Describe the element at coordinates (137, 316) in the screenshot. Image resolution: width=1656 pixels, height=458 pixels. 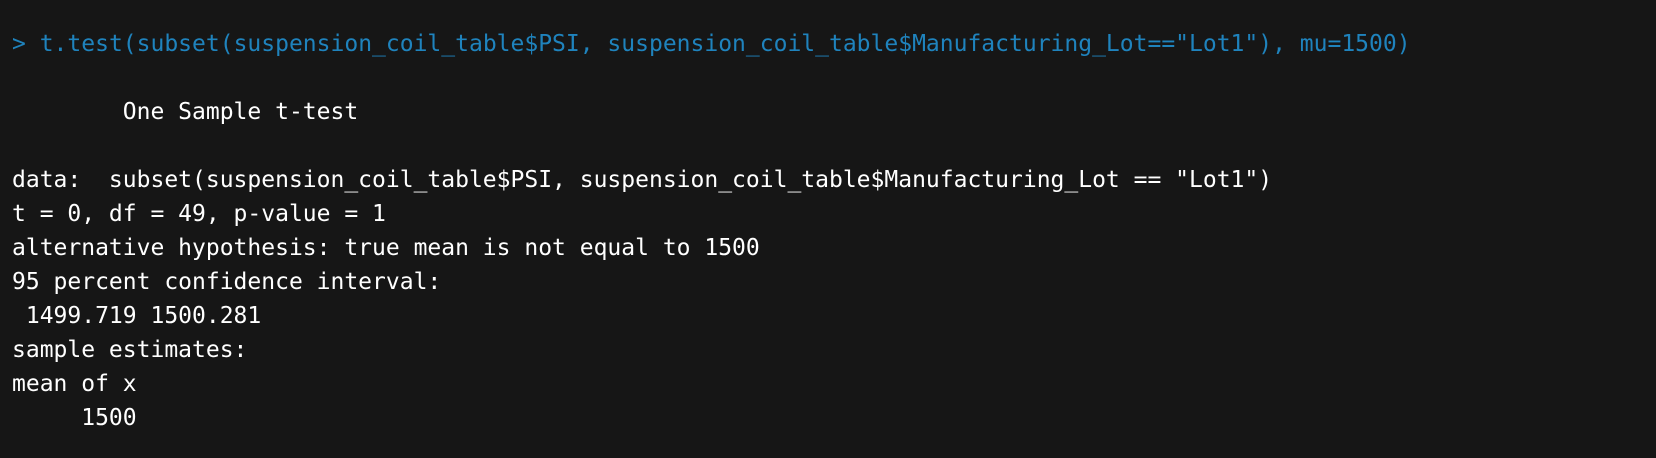
I see `output-ci-values: 1499.719 1500.281` at that location.